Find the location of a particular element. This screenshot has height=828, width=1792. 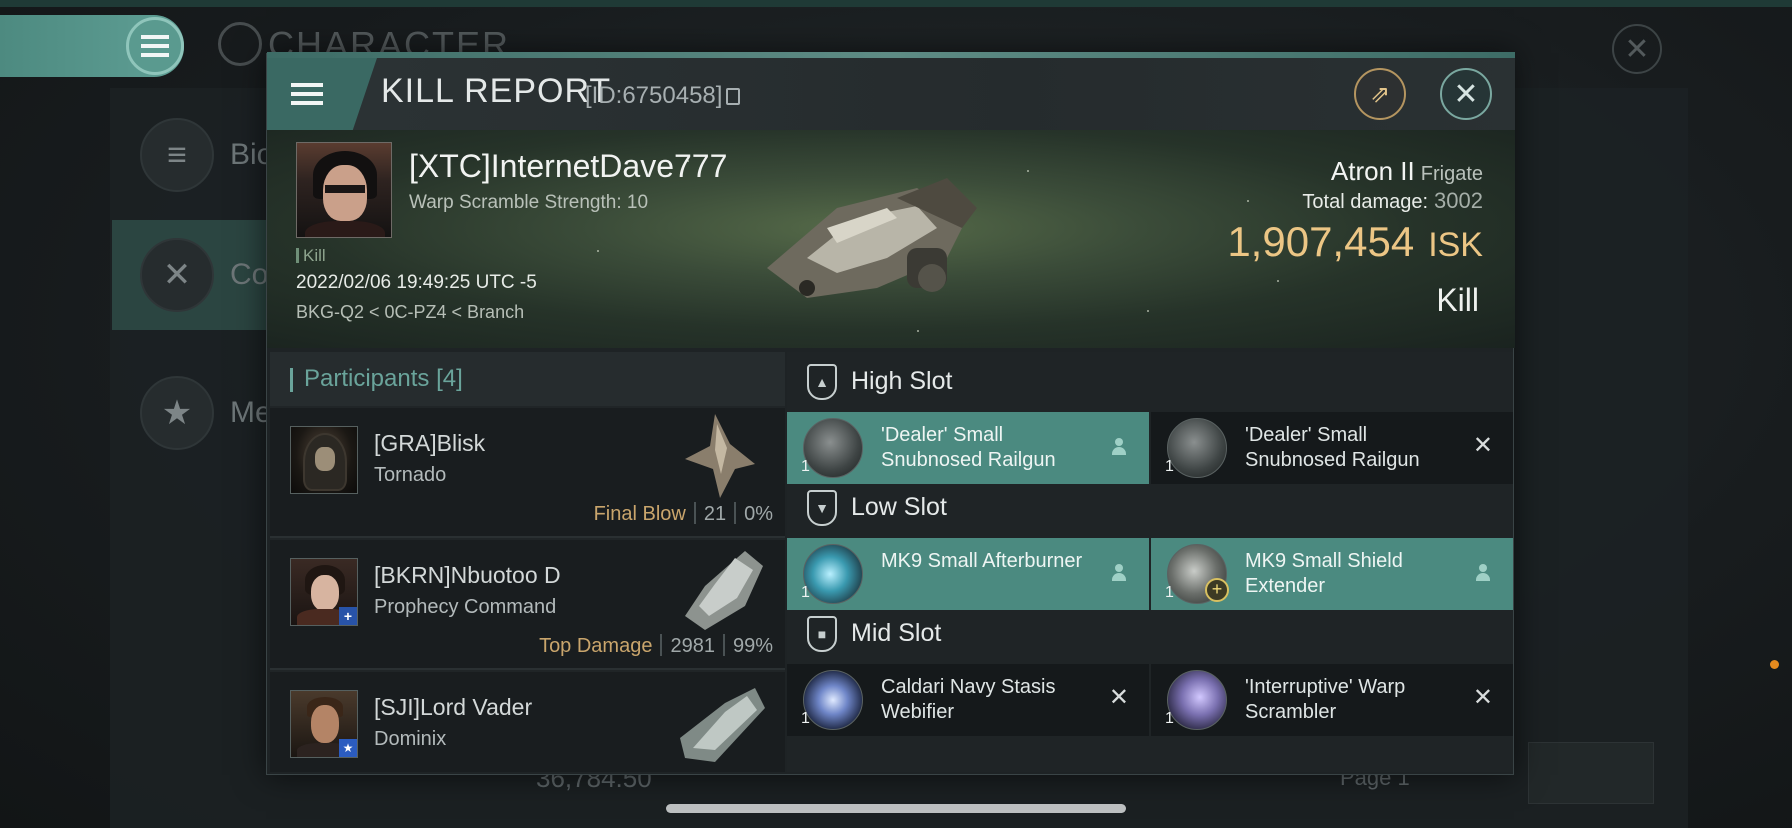

participant-name: [BKRN]Nbuotoo D is located at coordinates (467, 575).